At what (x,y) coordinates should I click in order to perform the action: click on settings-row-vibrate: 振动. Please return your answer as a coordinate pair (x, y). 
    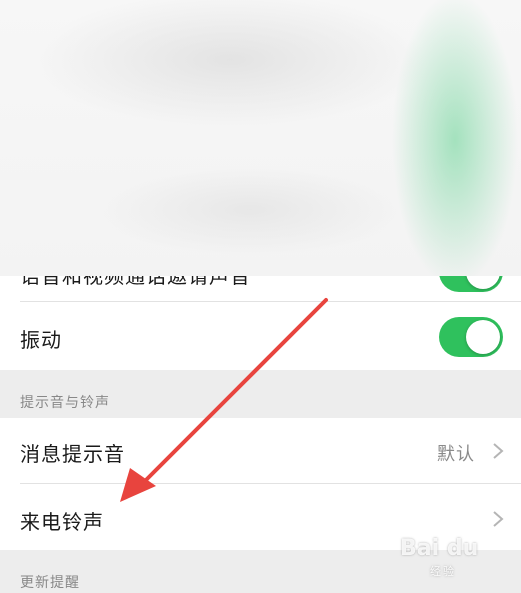
    Looking at the image, I should click on (260, 336).